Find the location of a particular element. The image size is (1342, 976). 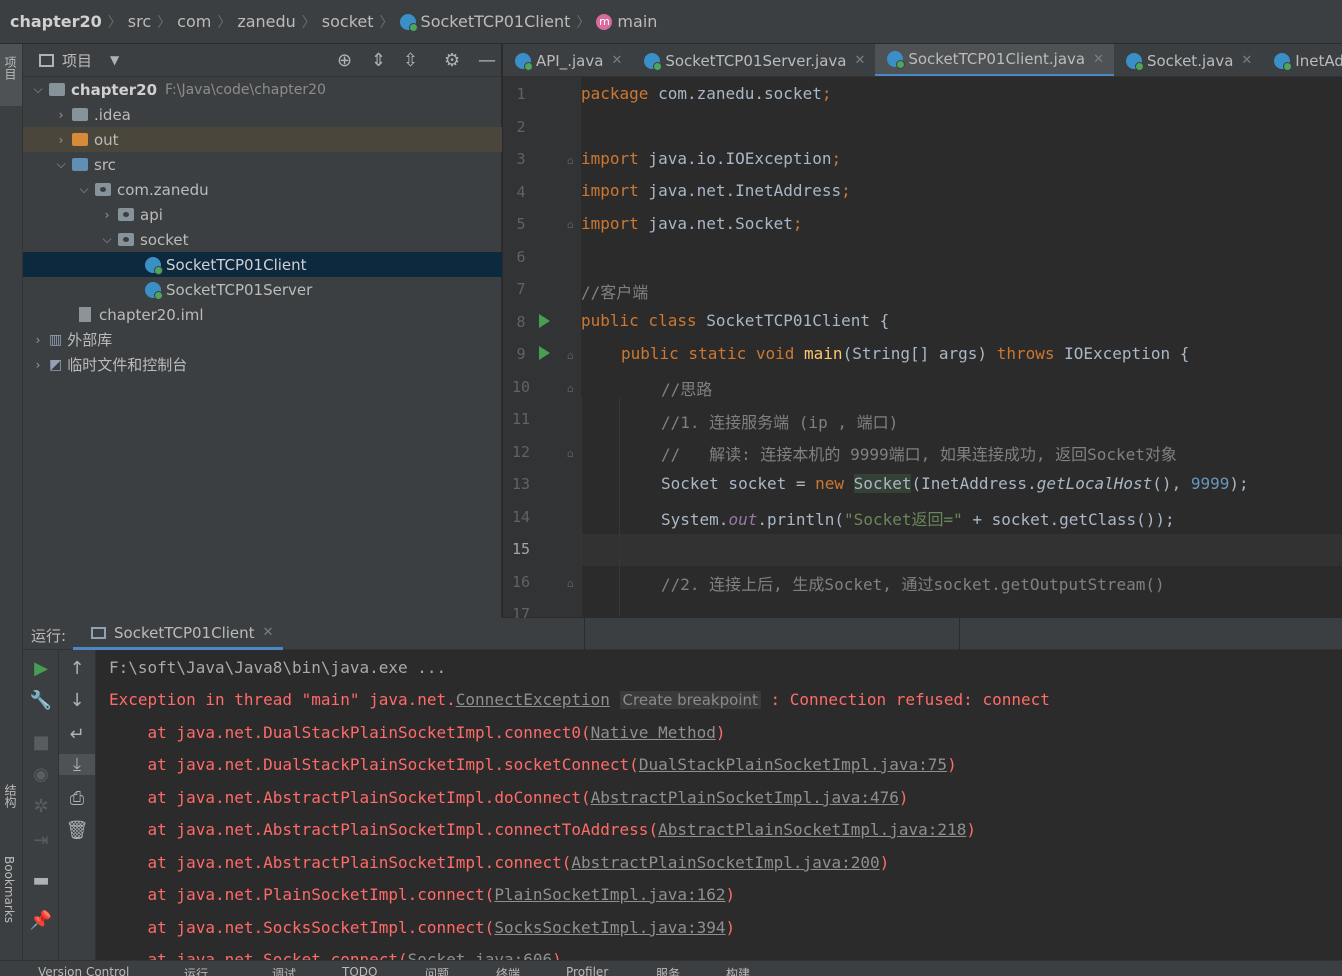

code-line-10: //思路 is located at coordinates (687, 389).